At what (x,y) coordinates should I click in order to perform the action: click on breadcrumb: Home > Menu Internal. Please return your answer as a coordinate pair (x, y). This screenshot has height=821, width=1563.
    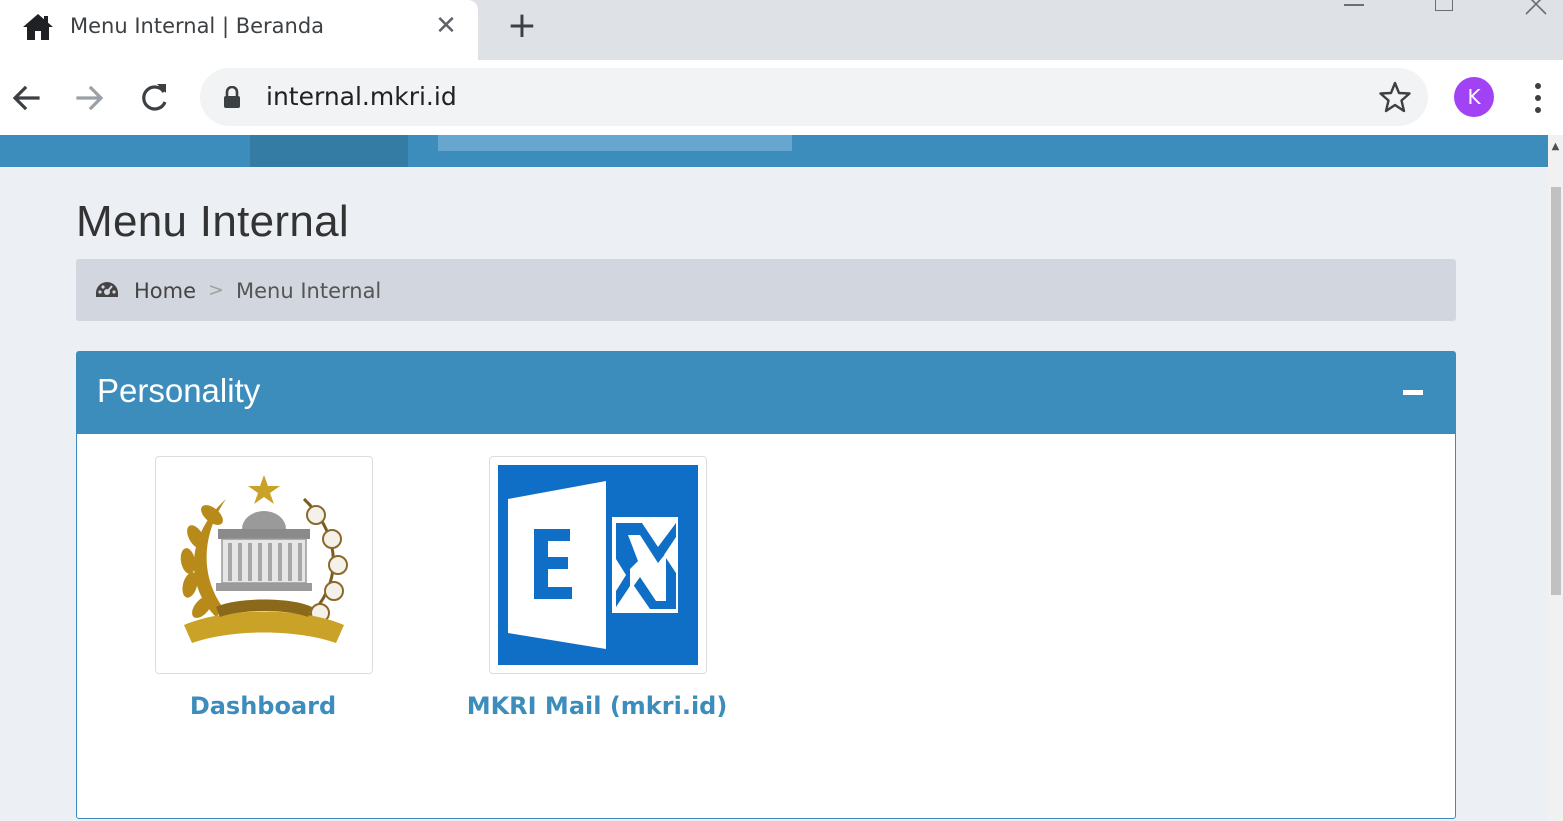
    Looking at the image, I should click on (766, 290).